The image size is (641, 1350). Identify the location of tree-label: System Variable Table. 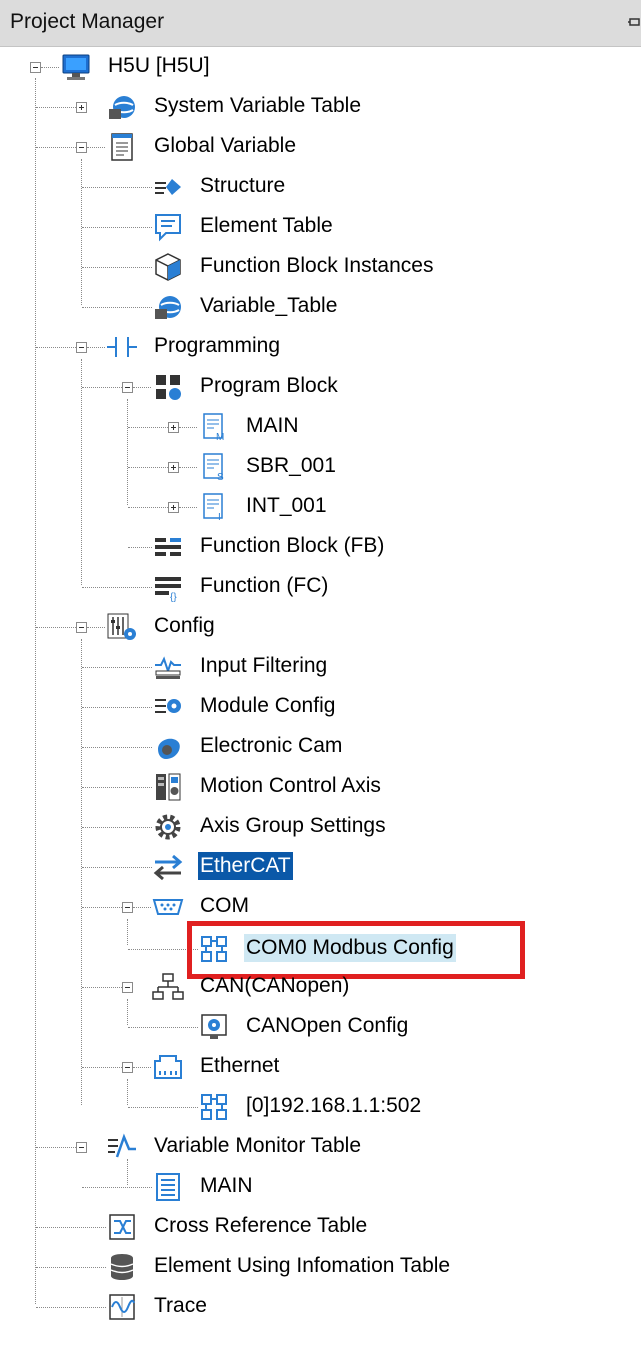
(257, 105).